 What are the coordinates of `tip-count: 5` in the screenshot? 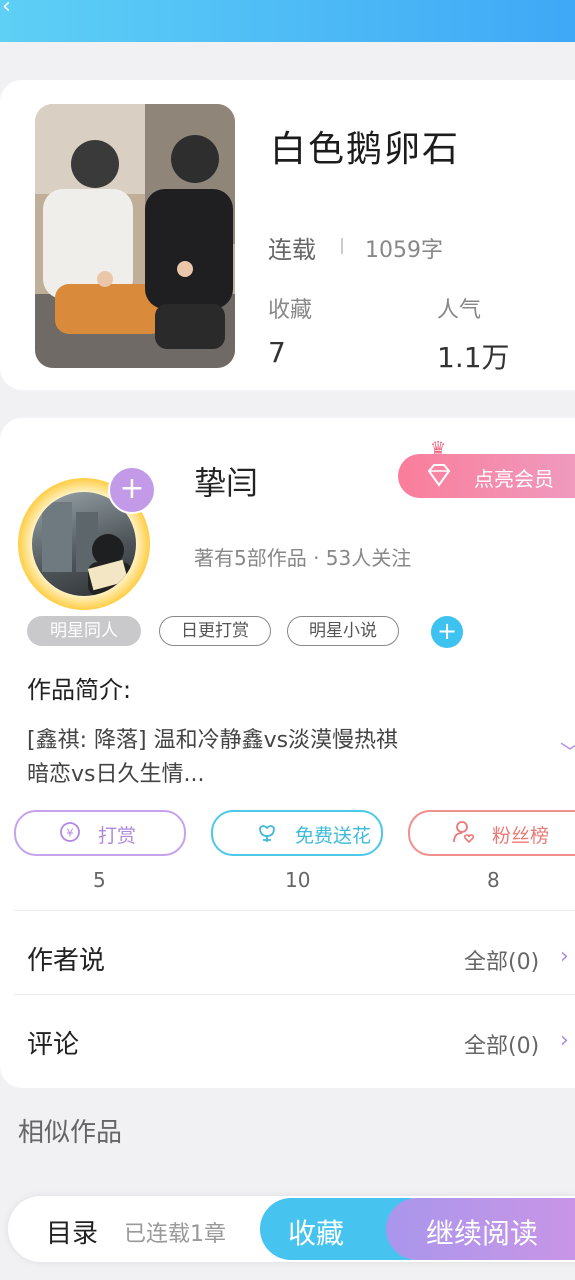 It's located at (99, 880).